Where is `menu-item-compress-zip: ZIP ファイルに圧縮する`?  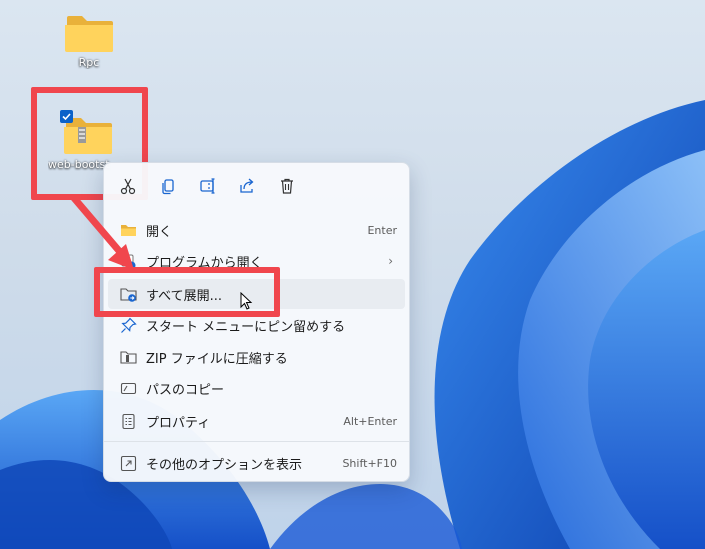 menu-item-compress-zip: ZIP ファイルに圧縮する is located at coordinates (256, 357).